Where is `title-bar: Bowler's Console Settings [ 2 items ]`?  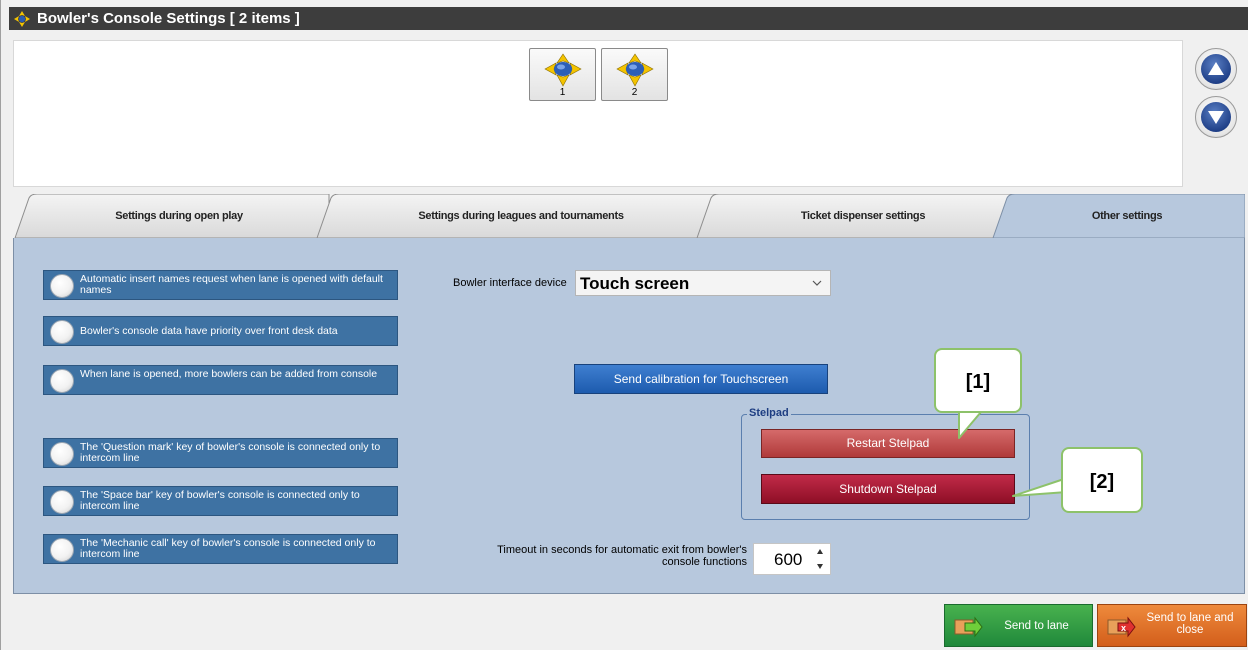
title-bar: Bowler's Console Settings [ 2 items ] is located at coordinates (628, 18).